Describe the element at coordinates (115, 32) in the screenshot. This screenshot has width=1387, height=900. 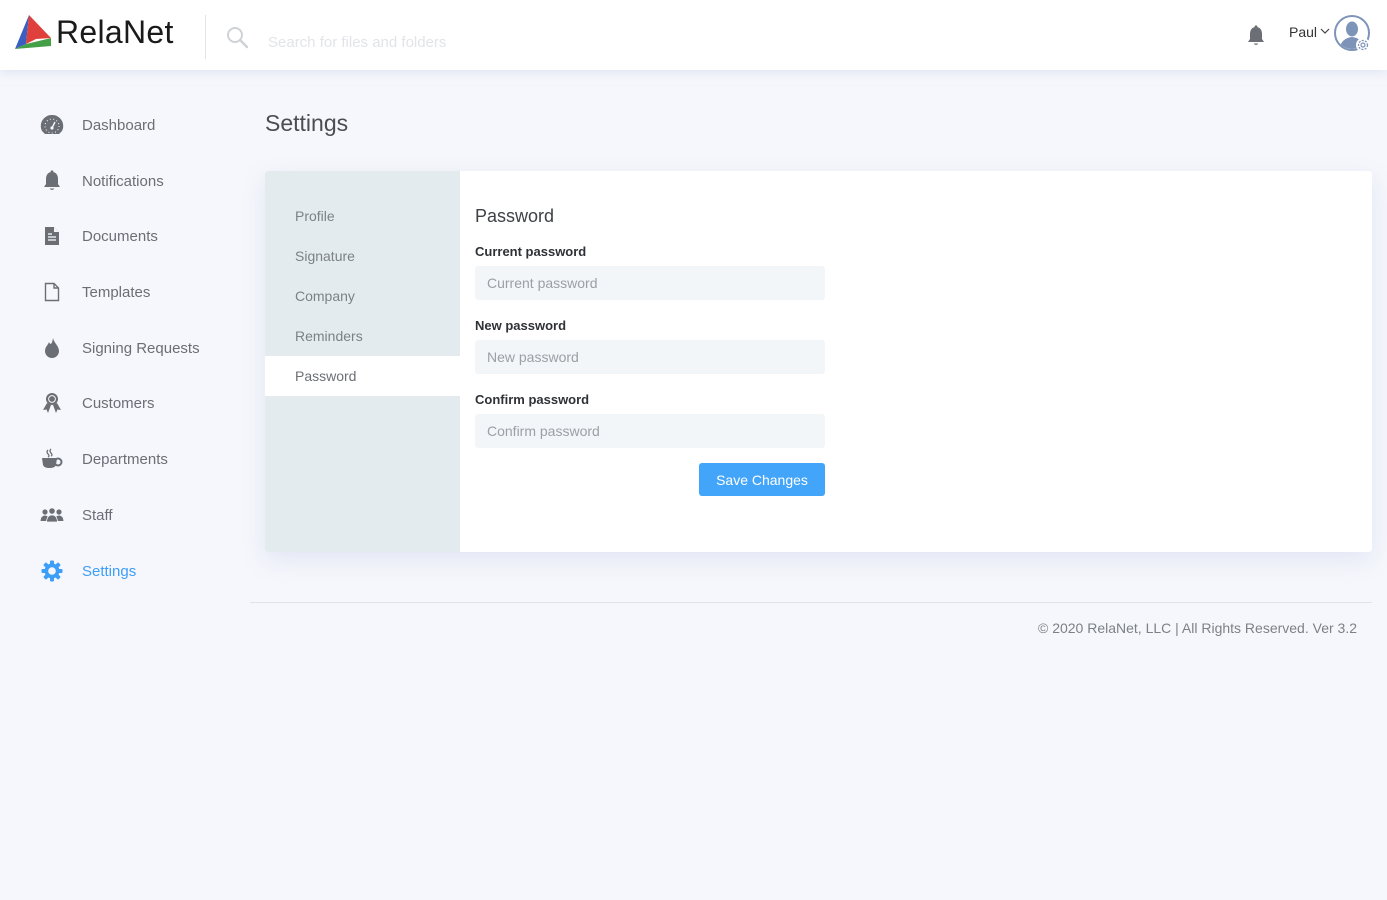
I see `brand-name: RelaNet` at that location.